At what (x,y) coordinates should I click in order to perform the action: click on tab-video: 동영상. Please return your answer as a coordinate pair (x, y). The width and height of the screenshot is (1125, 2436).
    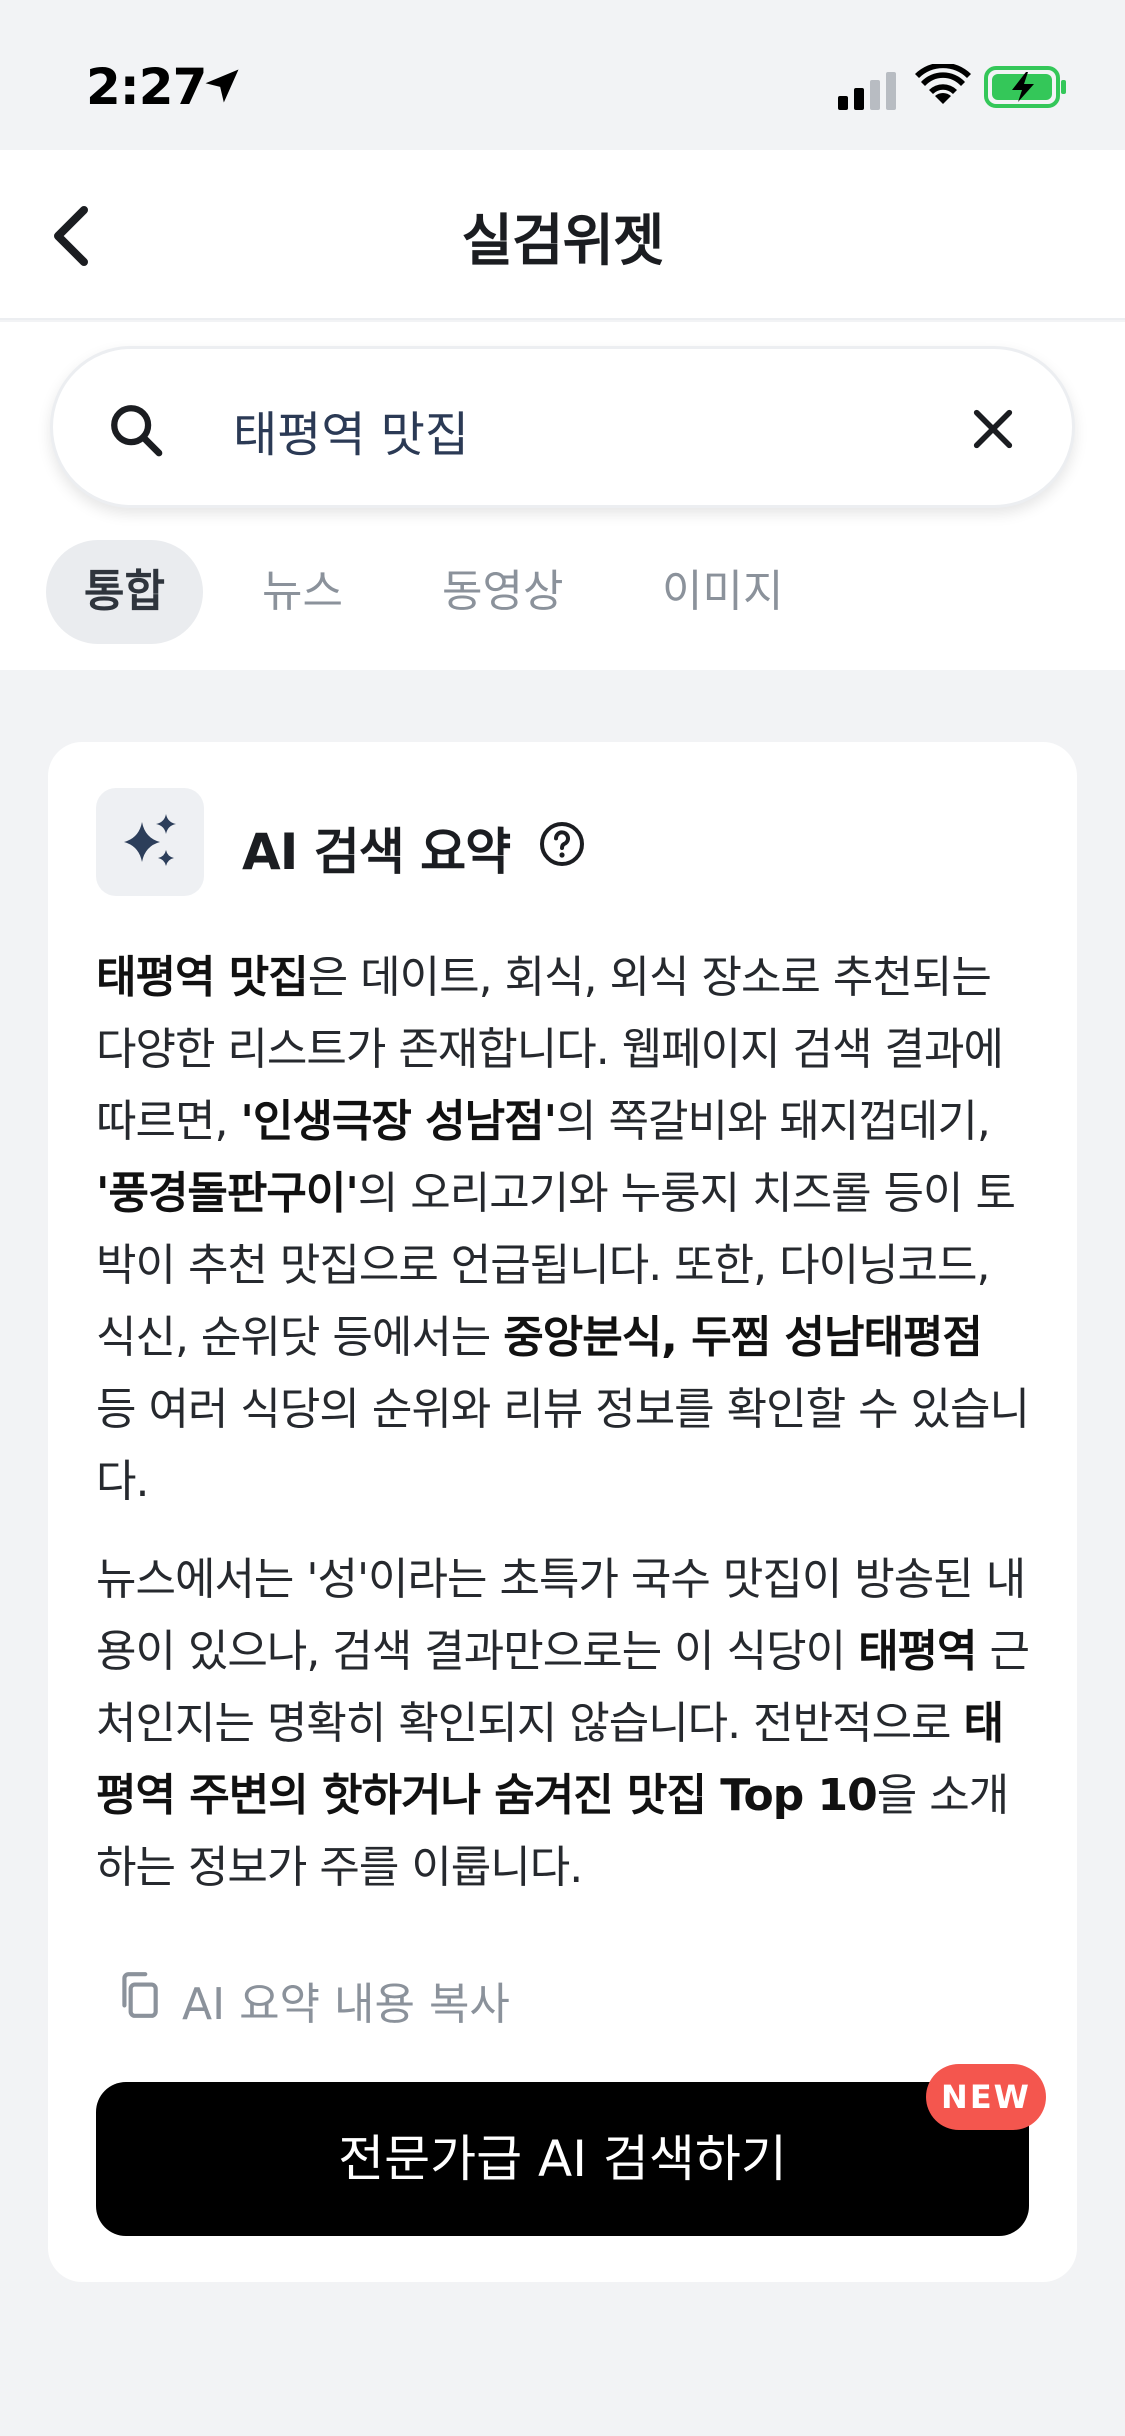
    Looking at the image, I should click on (502, 592).